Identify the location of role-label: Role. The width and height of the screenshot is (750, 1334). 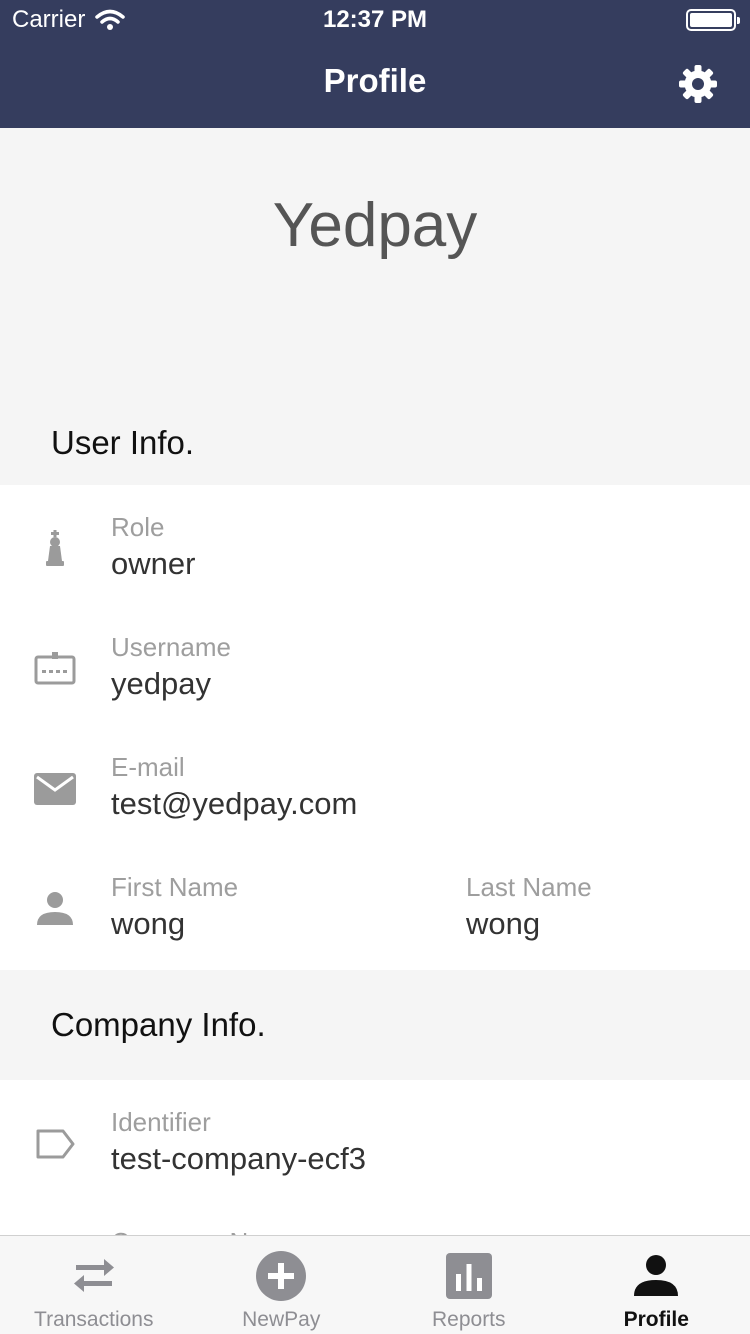
(138, 527).